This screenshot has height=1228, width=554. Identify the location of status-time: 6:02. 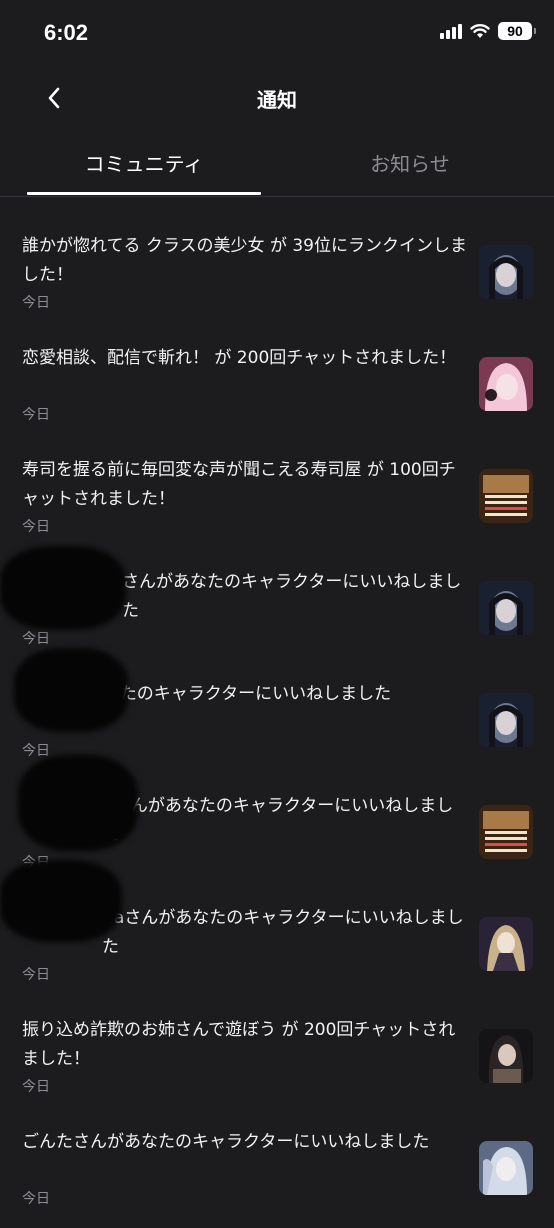
(66, 32).